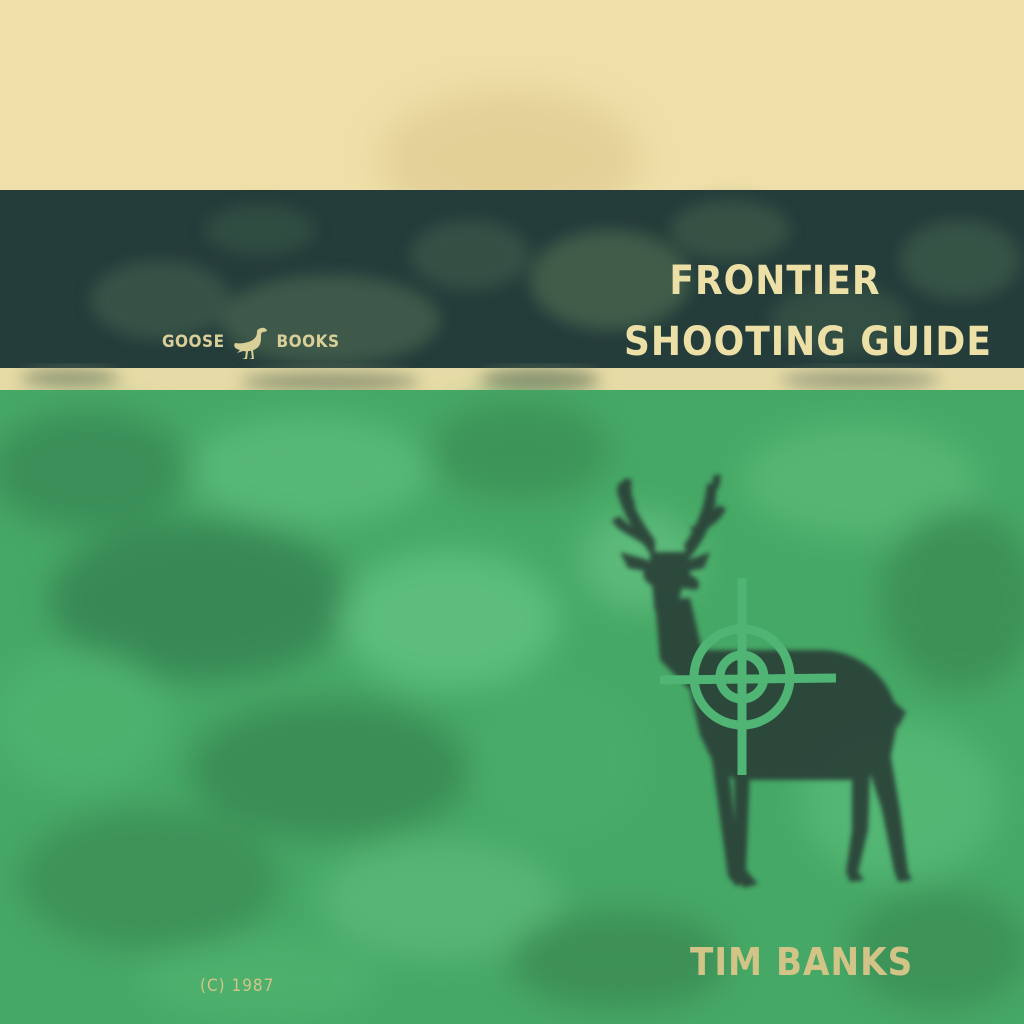 The width and height of the screenshot is (1024, 1024). Describe the element at coordinates (775, 281) in the screenshot. I see `title-line-1: FRONTIER` at that location.